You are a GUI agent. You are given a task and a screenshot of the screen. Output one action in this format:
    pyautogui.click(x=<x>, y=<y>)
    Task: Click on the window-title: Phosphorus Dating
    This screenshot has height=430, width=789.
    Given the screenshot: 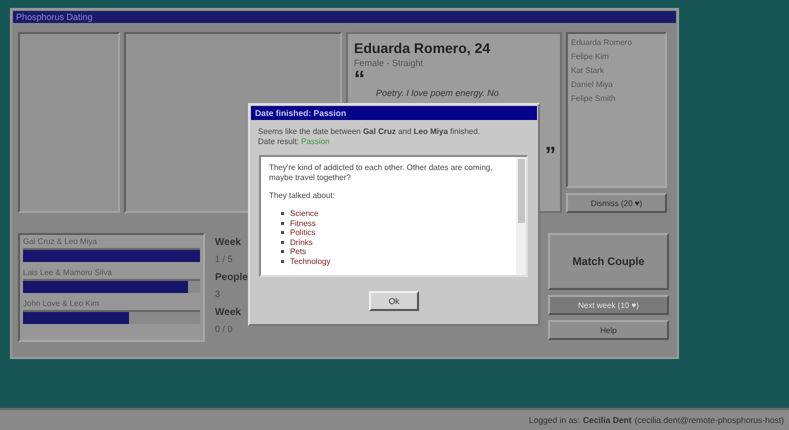 What is the action you would take?
    pyautogui.click(x=344, y=17)
    